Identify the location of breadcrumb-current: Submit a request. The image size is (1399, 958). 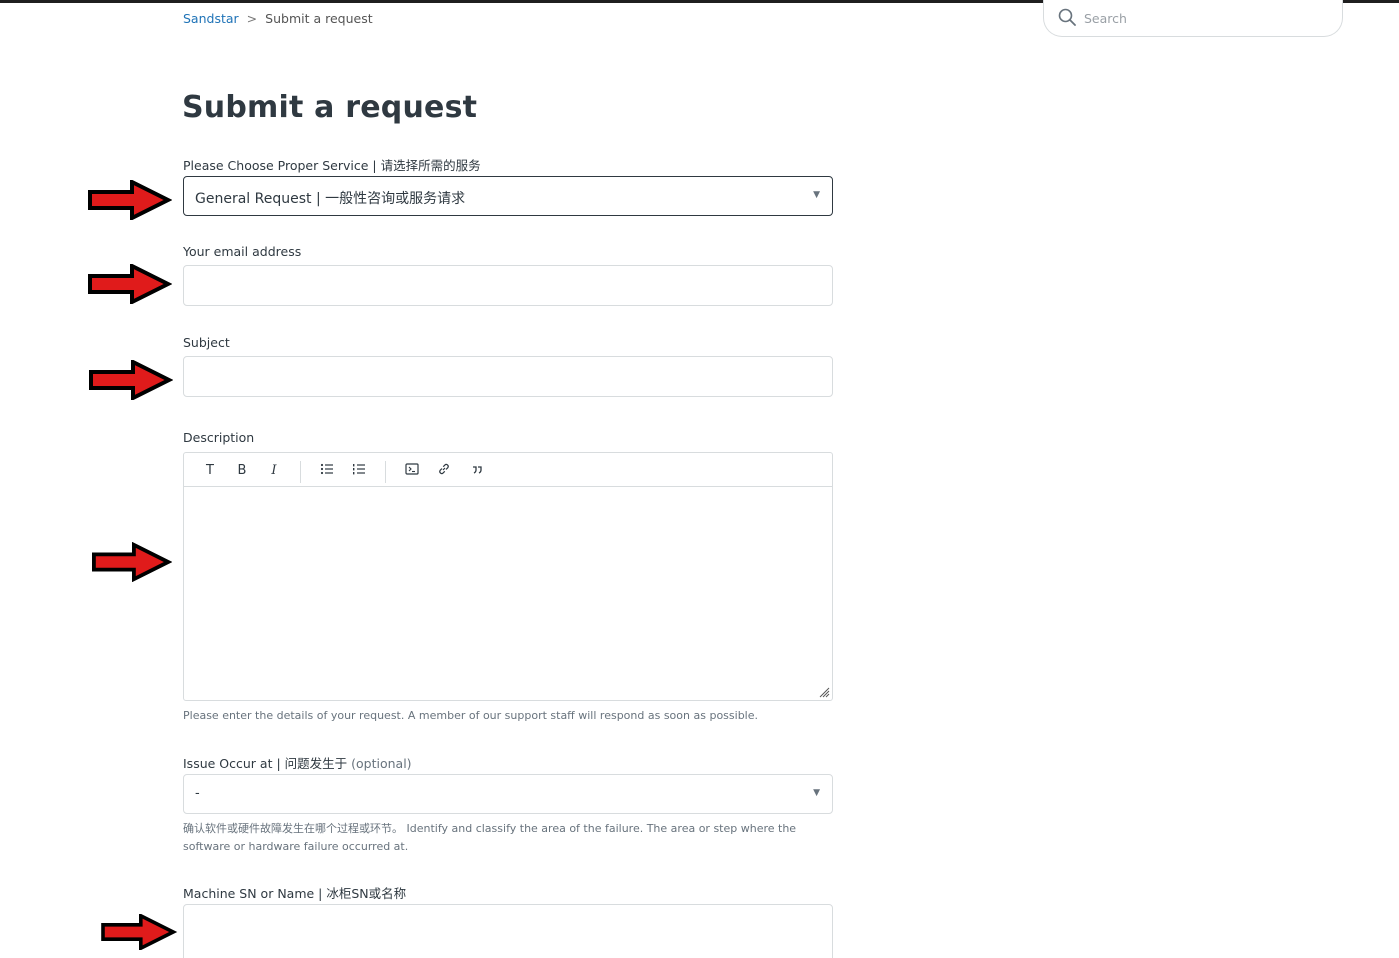
(319, 18).